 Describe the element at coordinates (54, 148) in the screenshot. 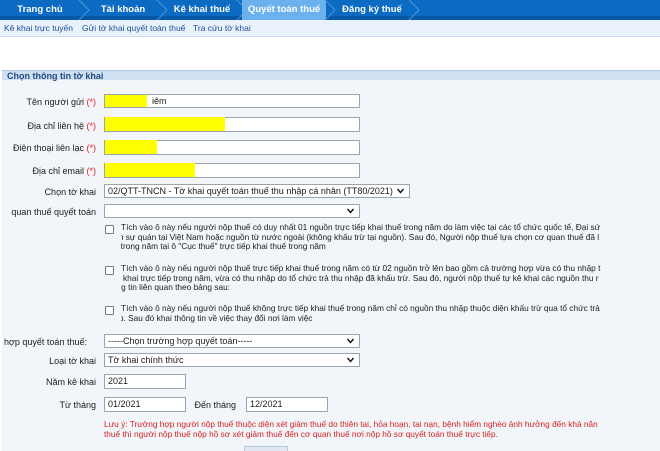

I see `phone-label: Điện thoại liên lạc (*)` at that location.